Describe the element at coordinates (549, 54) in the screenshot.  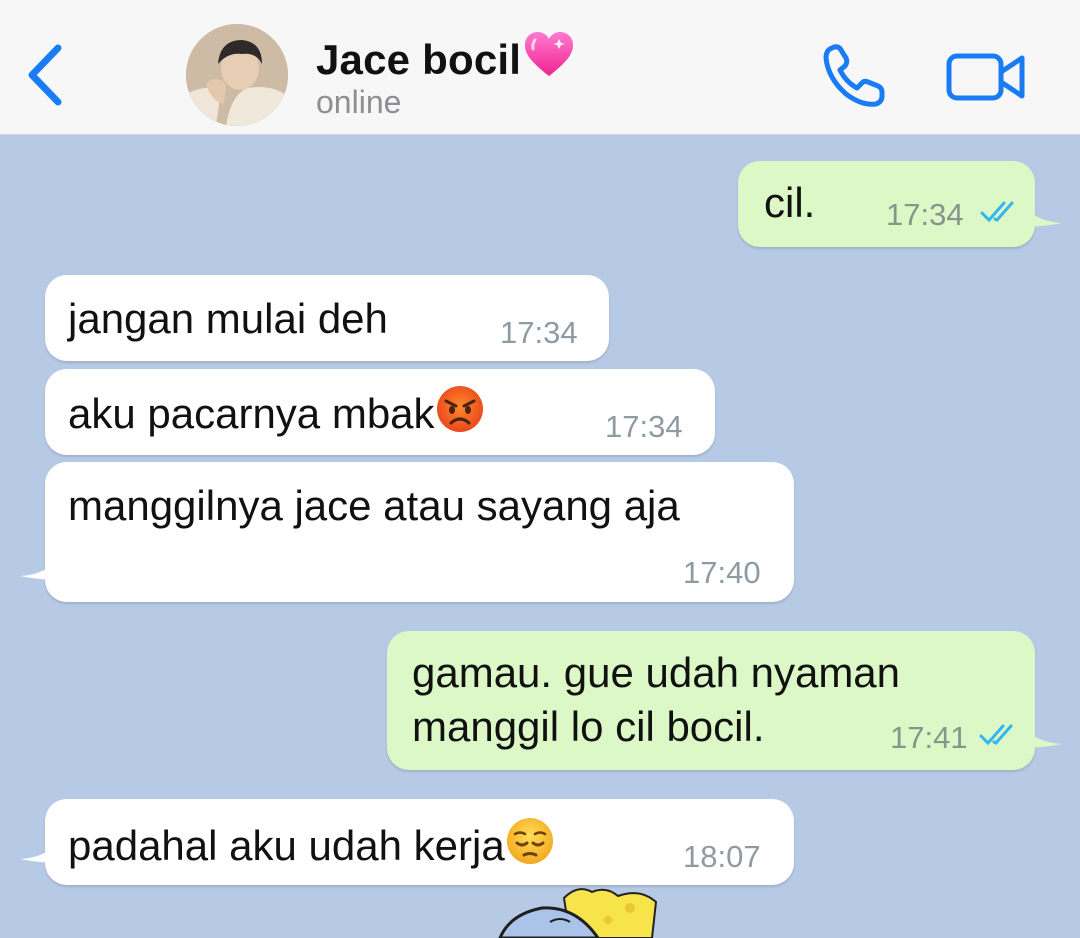
I see `pink-heart-icon` at that location.